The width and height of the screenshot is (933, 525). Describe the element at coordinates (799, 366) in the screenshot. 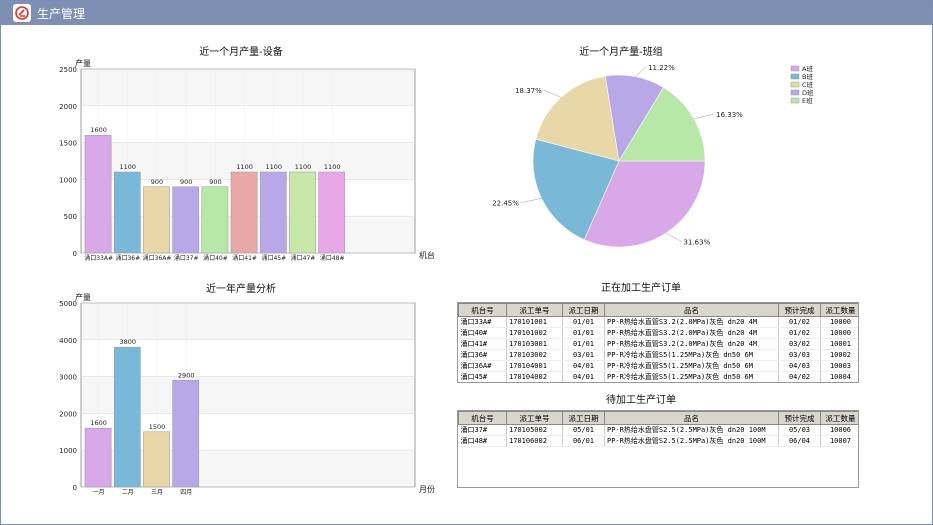

I see `current-orders-cell: 04/03` at that location.